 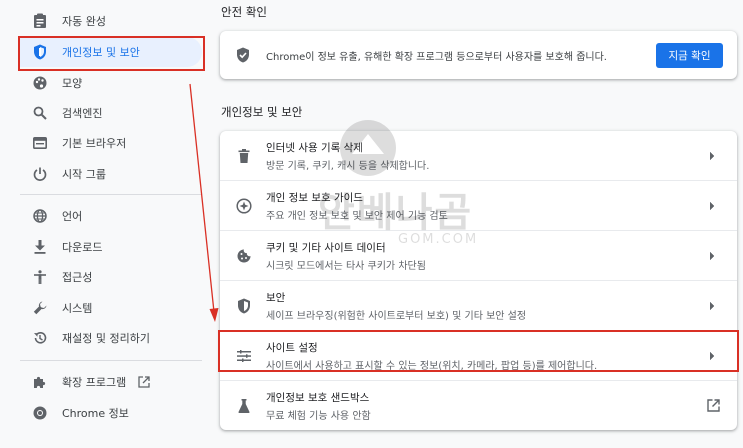 What do you see at coordinates (689, 55) in the screenshot?
I see `check-now-button: 지금 확인` at bounding box center [689, 55].